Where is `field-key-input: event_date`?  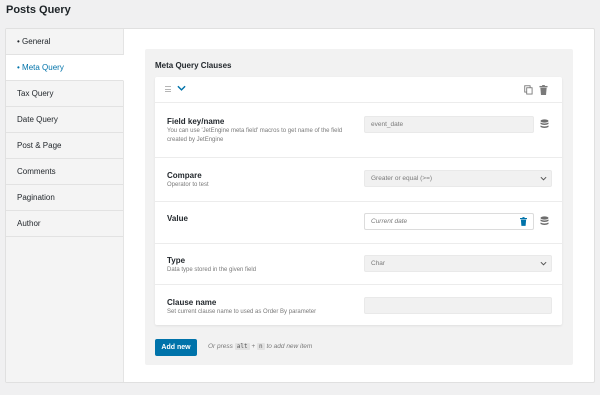
field-key-input: event_date is located at coordinates (449, 124).